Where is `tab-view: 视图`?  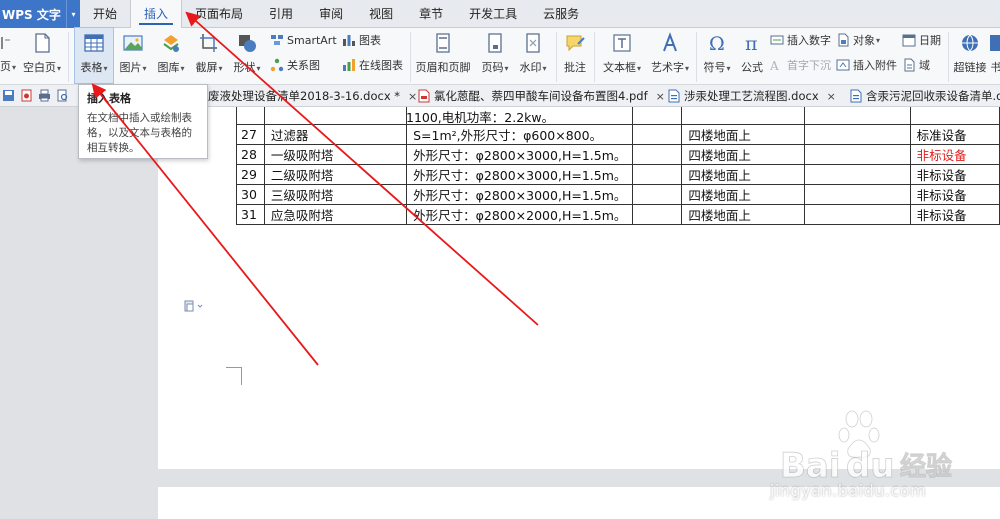
tab-view: 视图 is located at coordinates (381, 14).